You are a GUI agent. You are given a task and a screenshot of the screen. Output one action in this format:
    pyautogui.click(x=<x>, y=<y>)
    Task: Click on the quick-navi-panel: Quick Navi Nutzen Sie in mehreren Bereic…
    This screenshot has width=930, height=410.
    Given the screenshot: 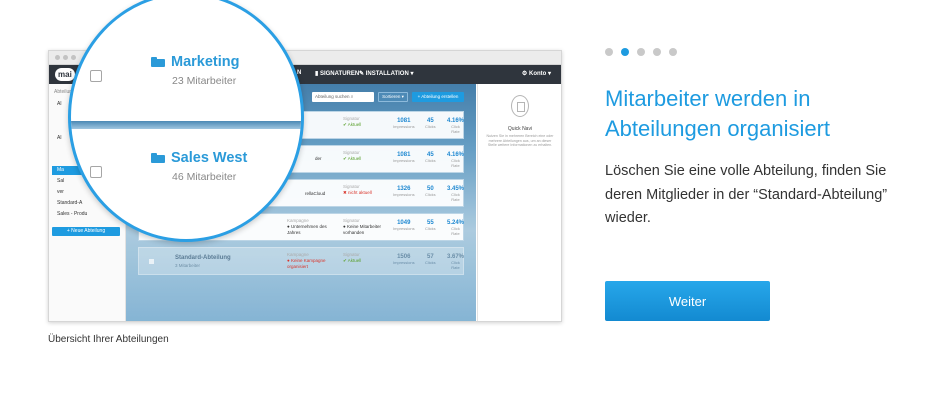 What is the action you would take?
    pyautogui.click(x=519, y=202)
    